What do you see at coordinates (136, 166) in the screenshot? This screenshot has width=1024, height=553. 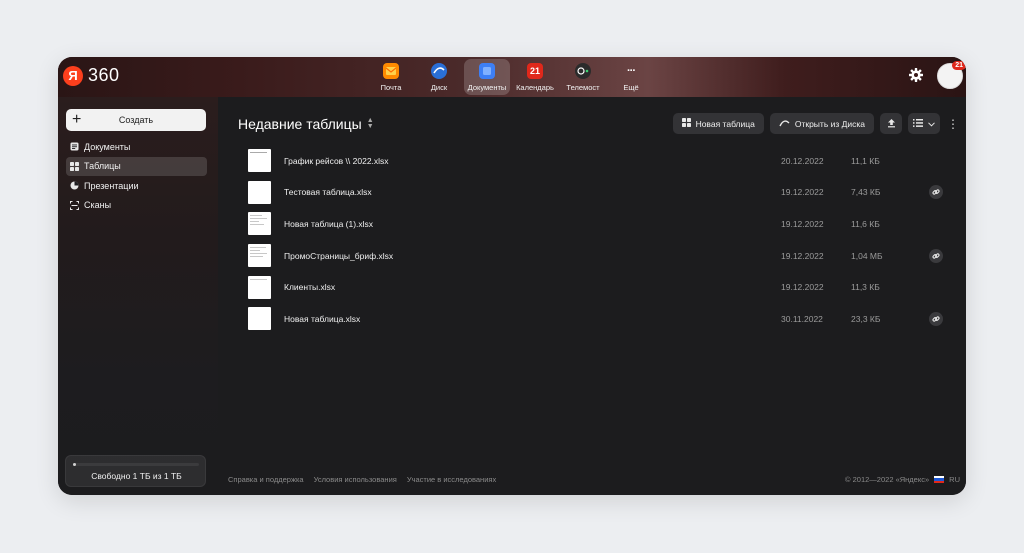 I see `sidebar-item-tables: Таблицы` at bounding box center [136, 166].